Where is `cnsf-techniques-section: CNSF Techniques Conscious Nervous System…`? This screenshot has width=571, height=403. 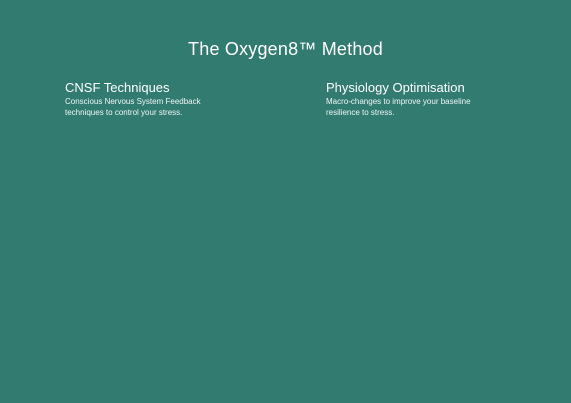 cnsf-techniques-section: CNSF Techniques Conscious Nervous System… is located at coordinates (150, 99).